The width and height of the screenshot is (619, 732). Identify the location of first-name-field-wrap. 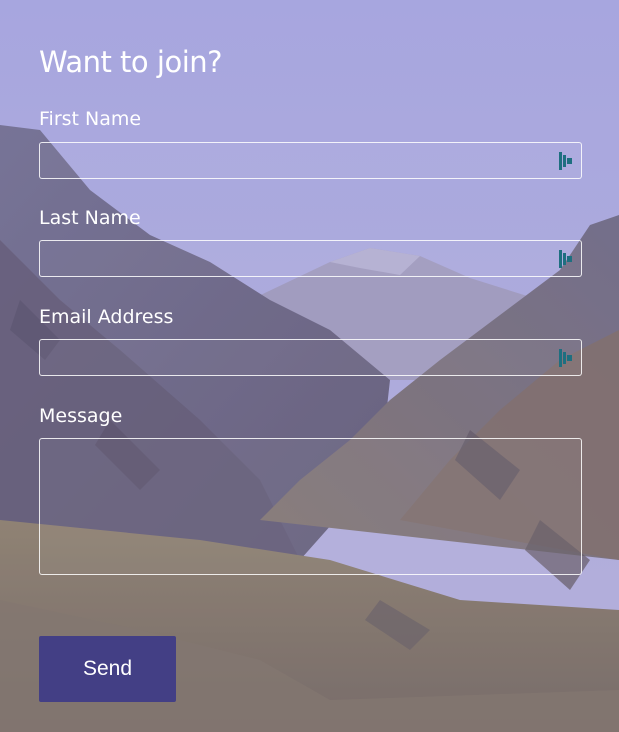
(310, 160).